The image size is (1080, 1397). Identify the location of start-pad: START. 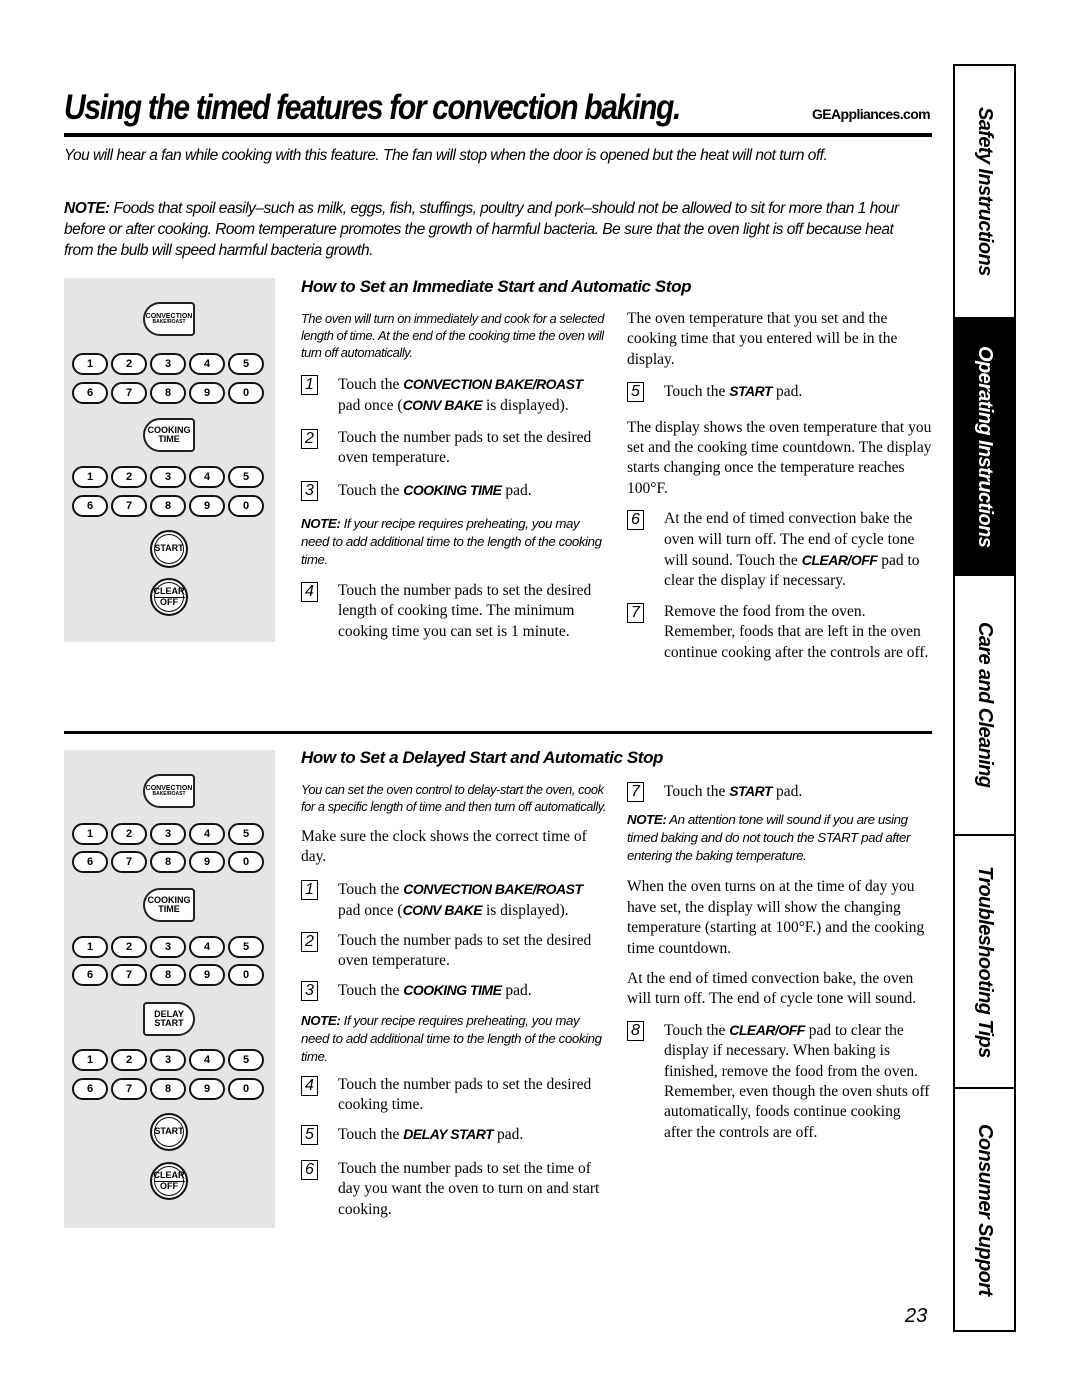
(169, 1132).